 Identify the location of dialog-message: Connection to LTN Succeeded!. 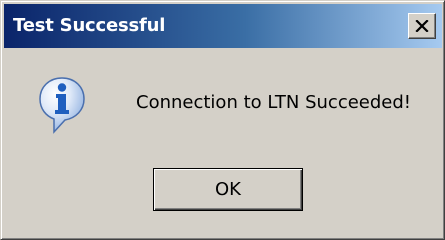
(274, 102).